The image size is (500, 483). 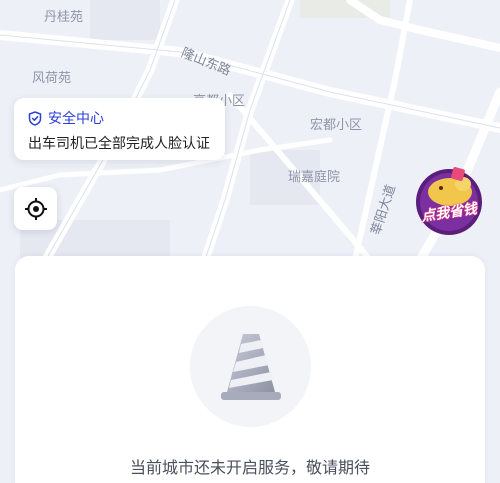 I want to click on traffic-cone-icon, so click(x=250, y=366).